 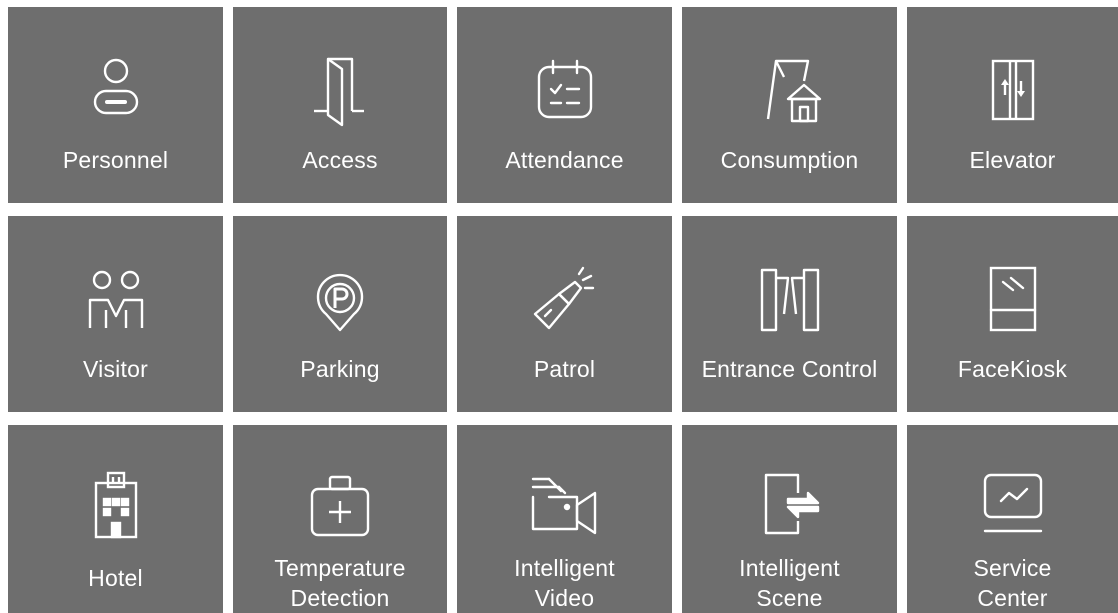 I want to click on tile-service-center: Service Center, so click(x=1012, y=519).